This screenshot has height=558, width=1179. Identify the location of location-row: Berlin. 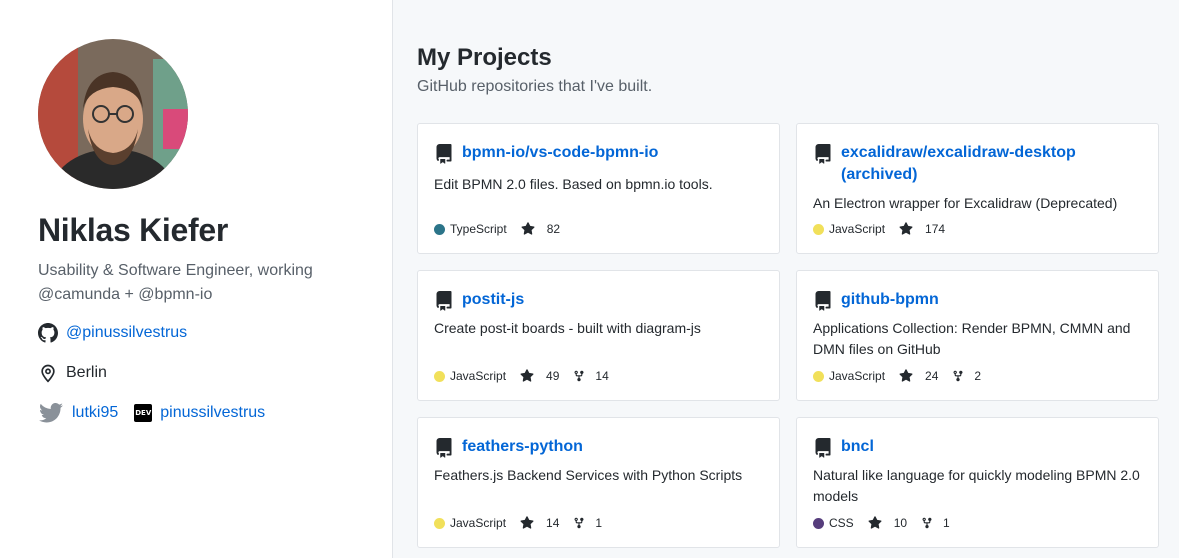
(72, 373).